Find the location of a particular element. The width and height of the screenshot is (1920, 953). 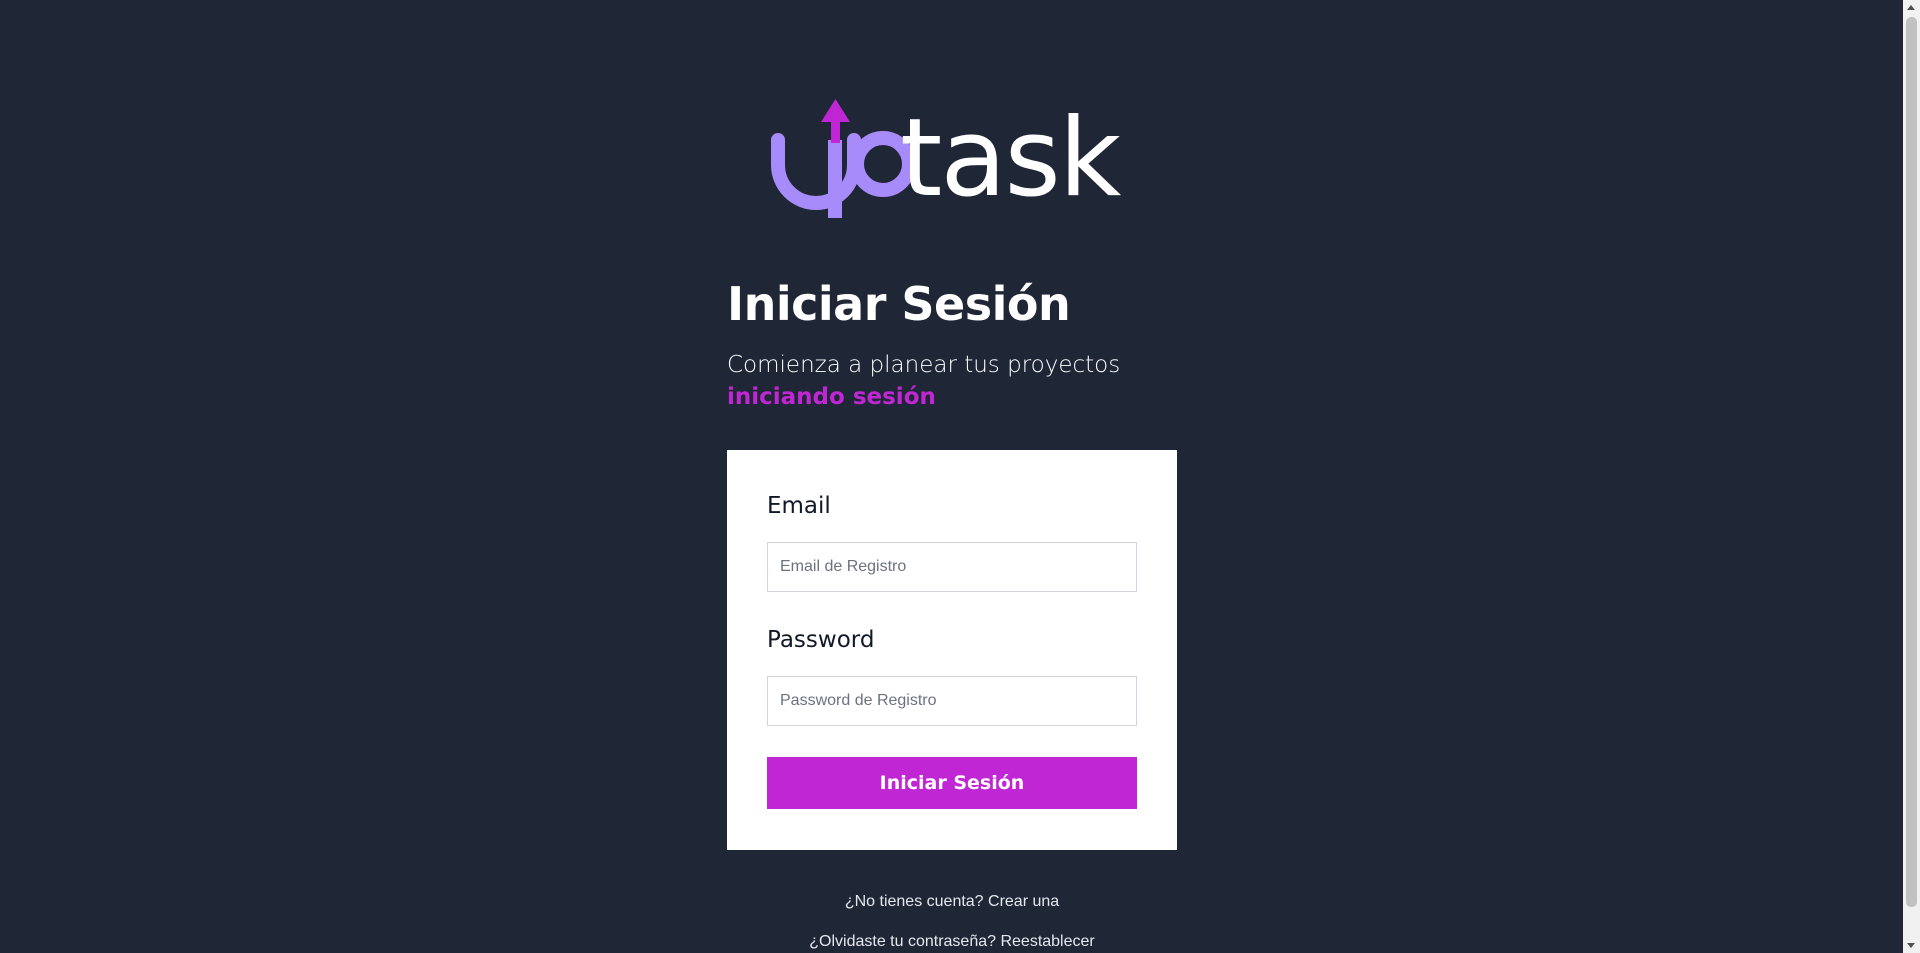

uptask-logo: task is located at coordinates (951, 162).